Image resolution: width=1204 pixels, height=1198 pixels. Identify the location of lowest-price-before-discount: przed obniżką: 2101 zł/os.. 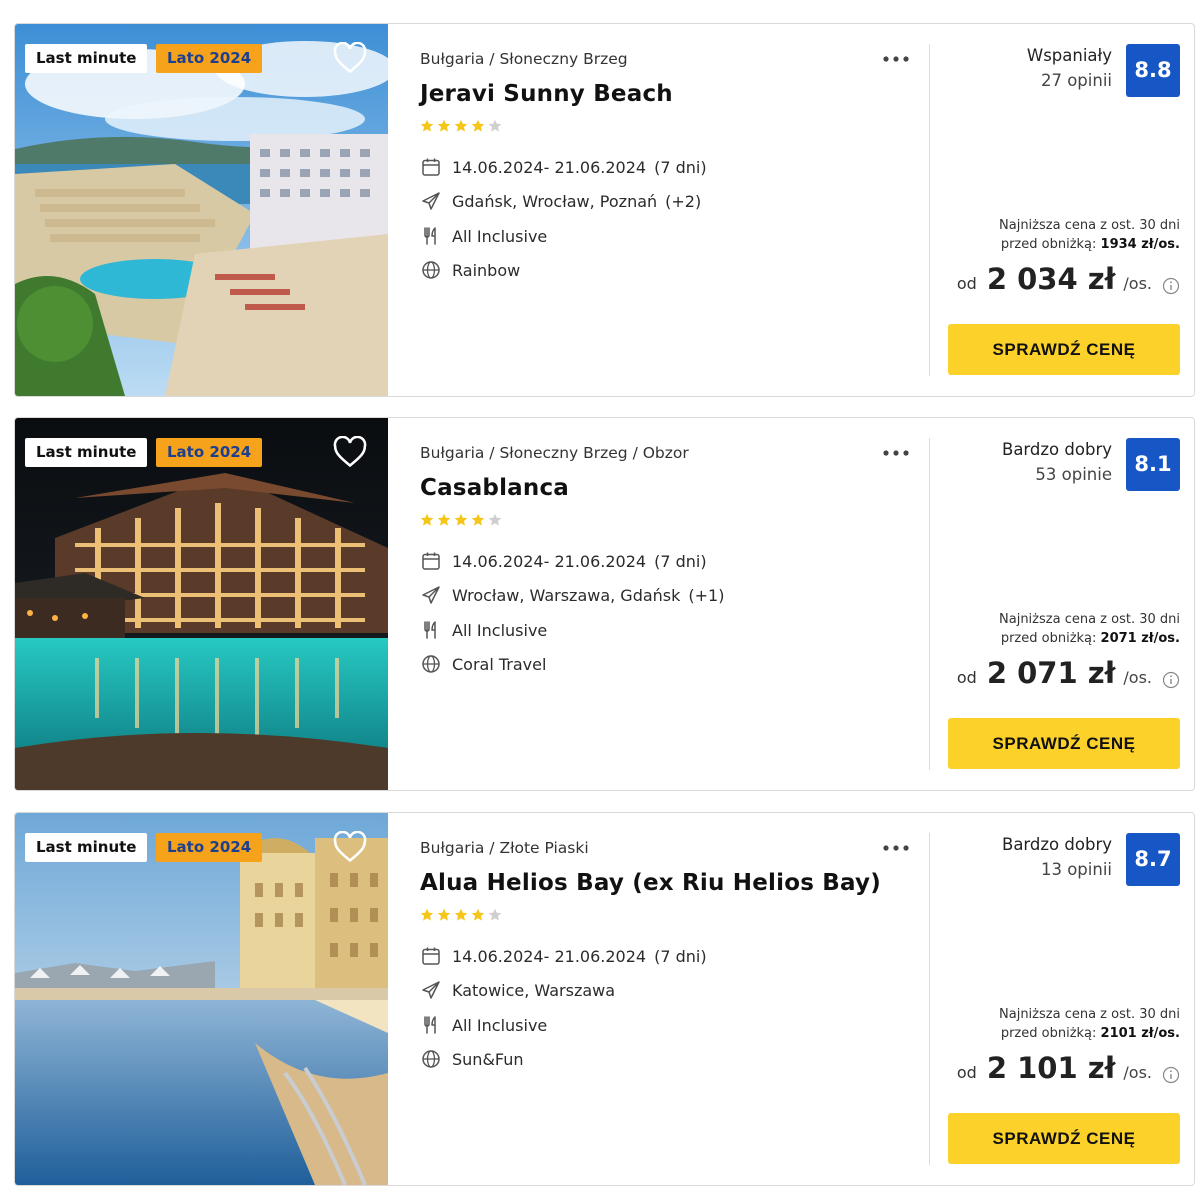
(1090, 1033).